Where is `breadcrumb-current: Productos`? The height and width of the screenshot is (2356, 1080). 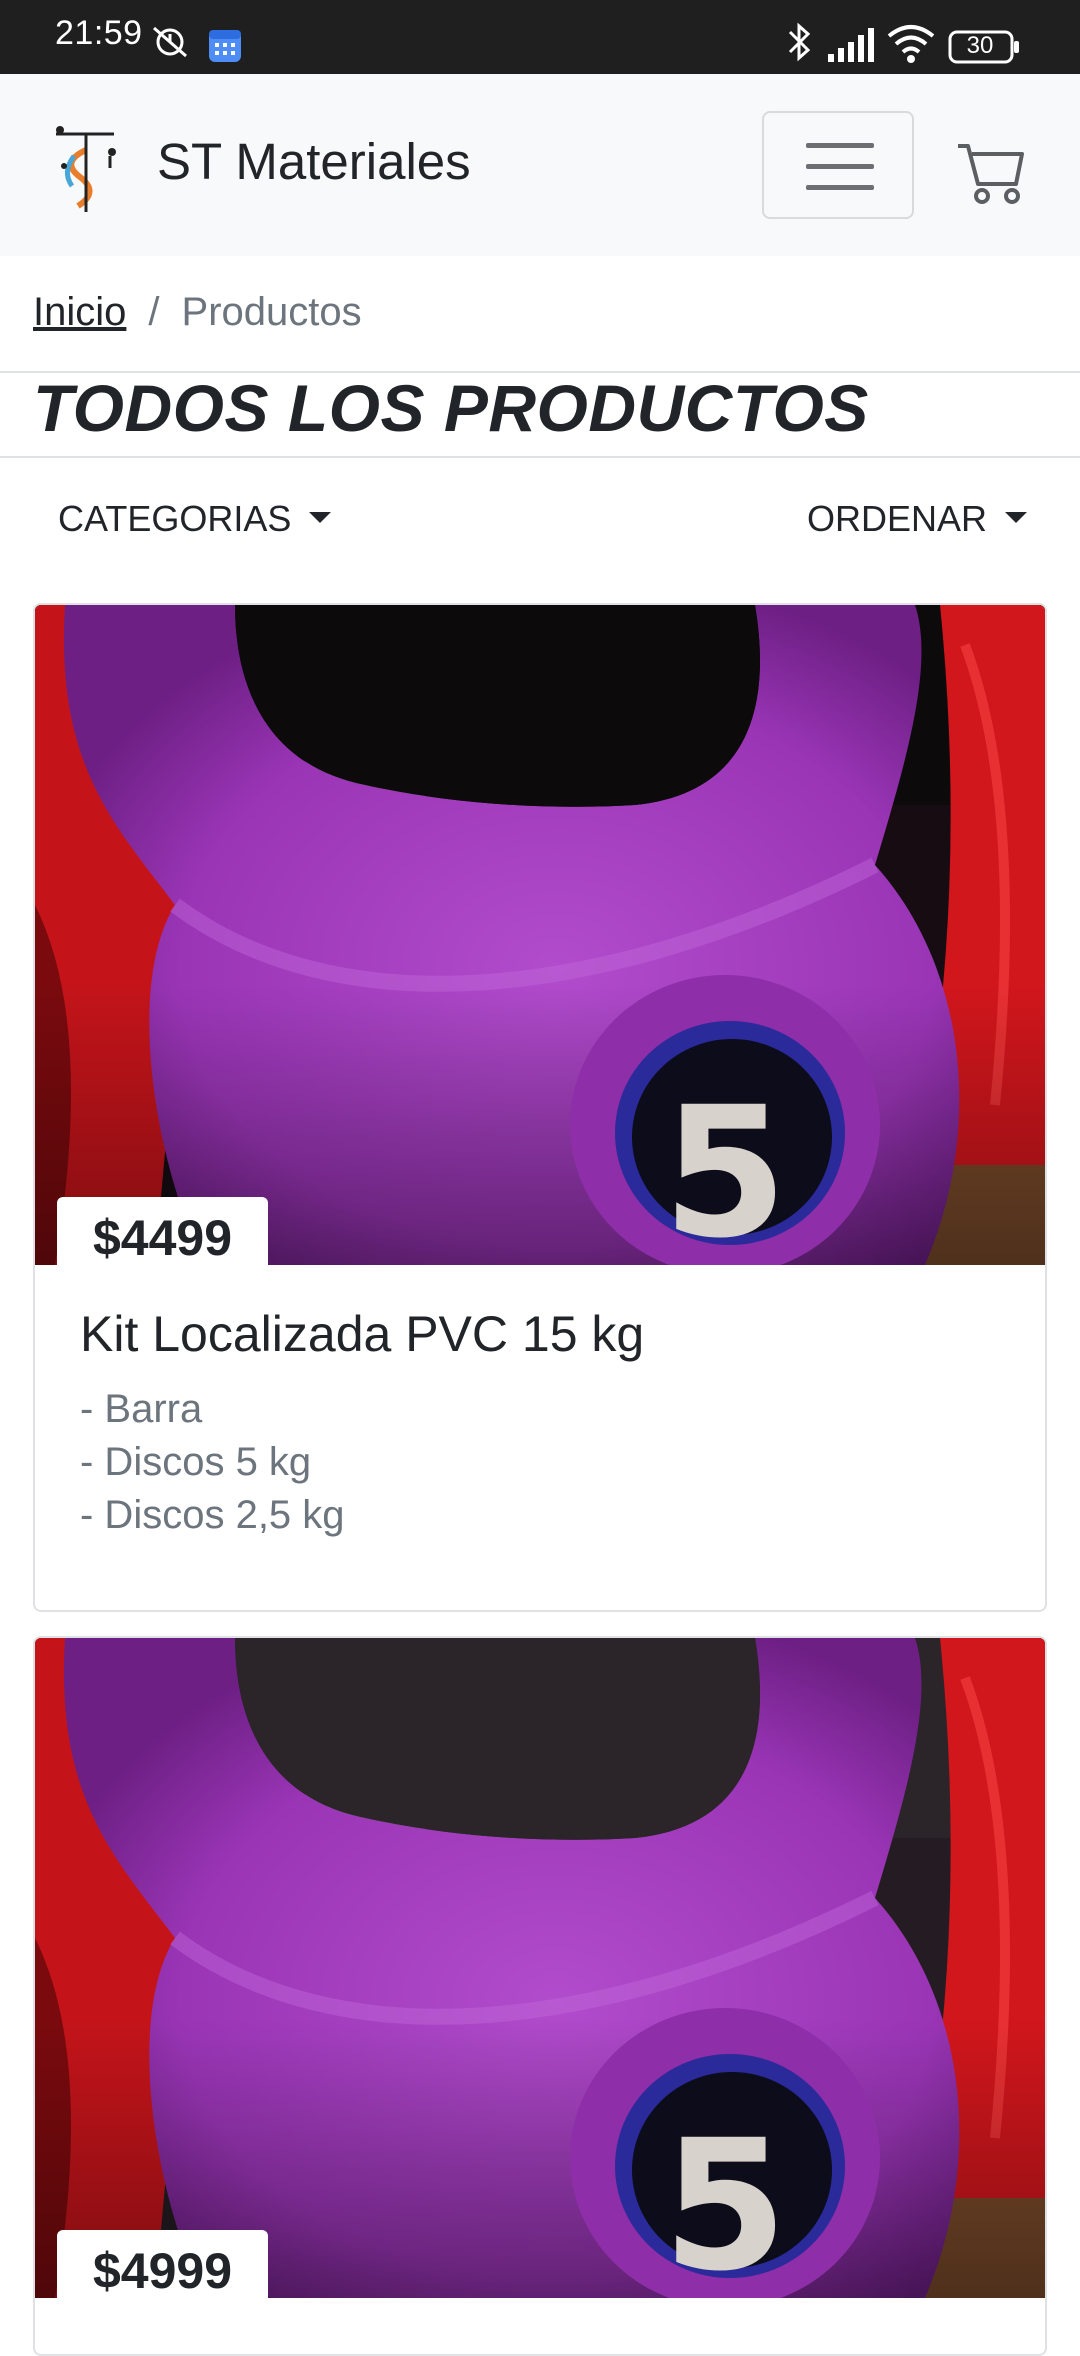 breadcrumb-current: Productos is located at coordinates (271, 312).